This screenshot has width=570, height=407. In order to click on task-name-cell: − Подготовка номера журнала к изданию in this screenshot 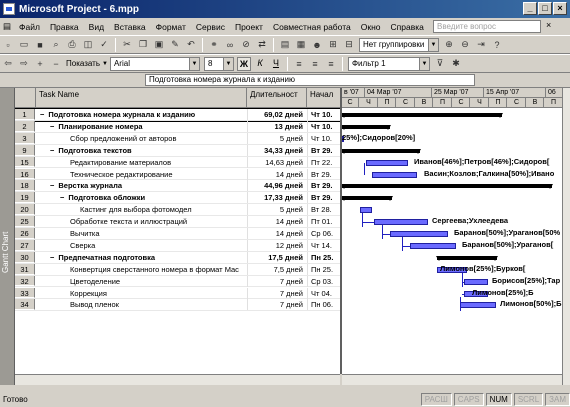, I will do `click(151, 114)`.